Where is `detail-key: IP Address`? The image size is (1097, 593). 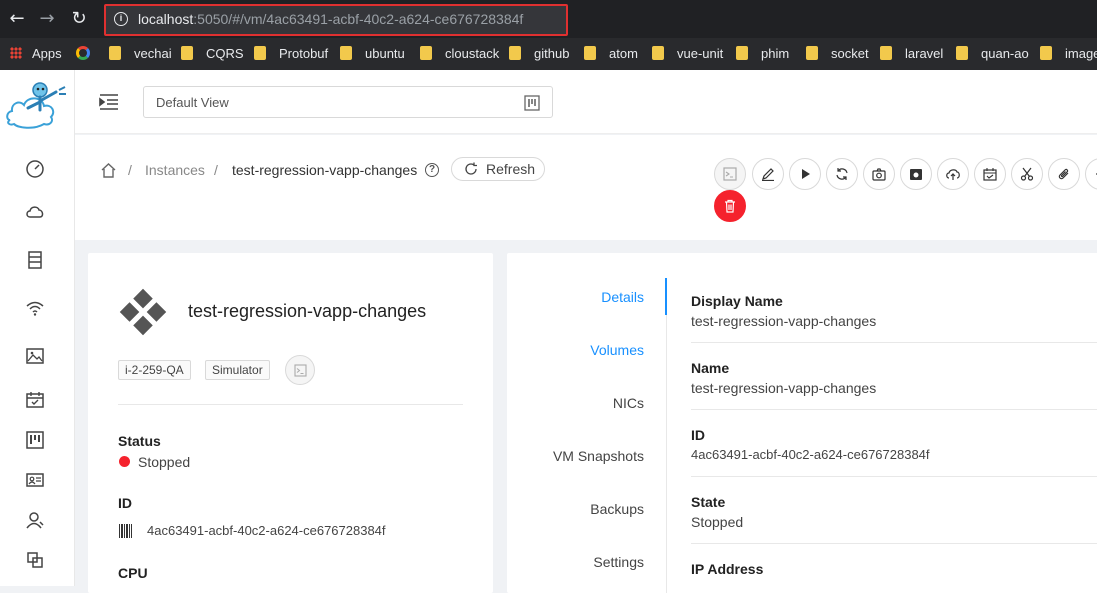
detail-key: IP Address is located at coordinates (727, 569).